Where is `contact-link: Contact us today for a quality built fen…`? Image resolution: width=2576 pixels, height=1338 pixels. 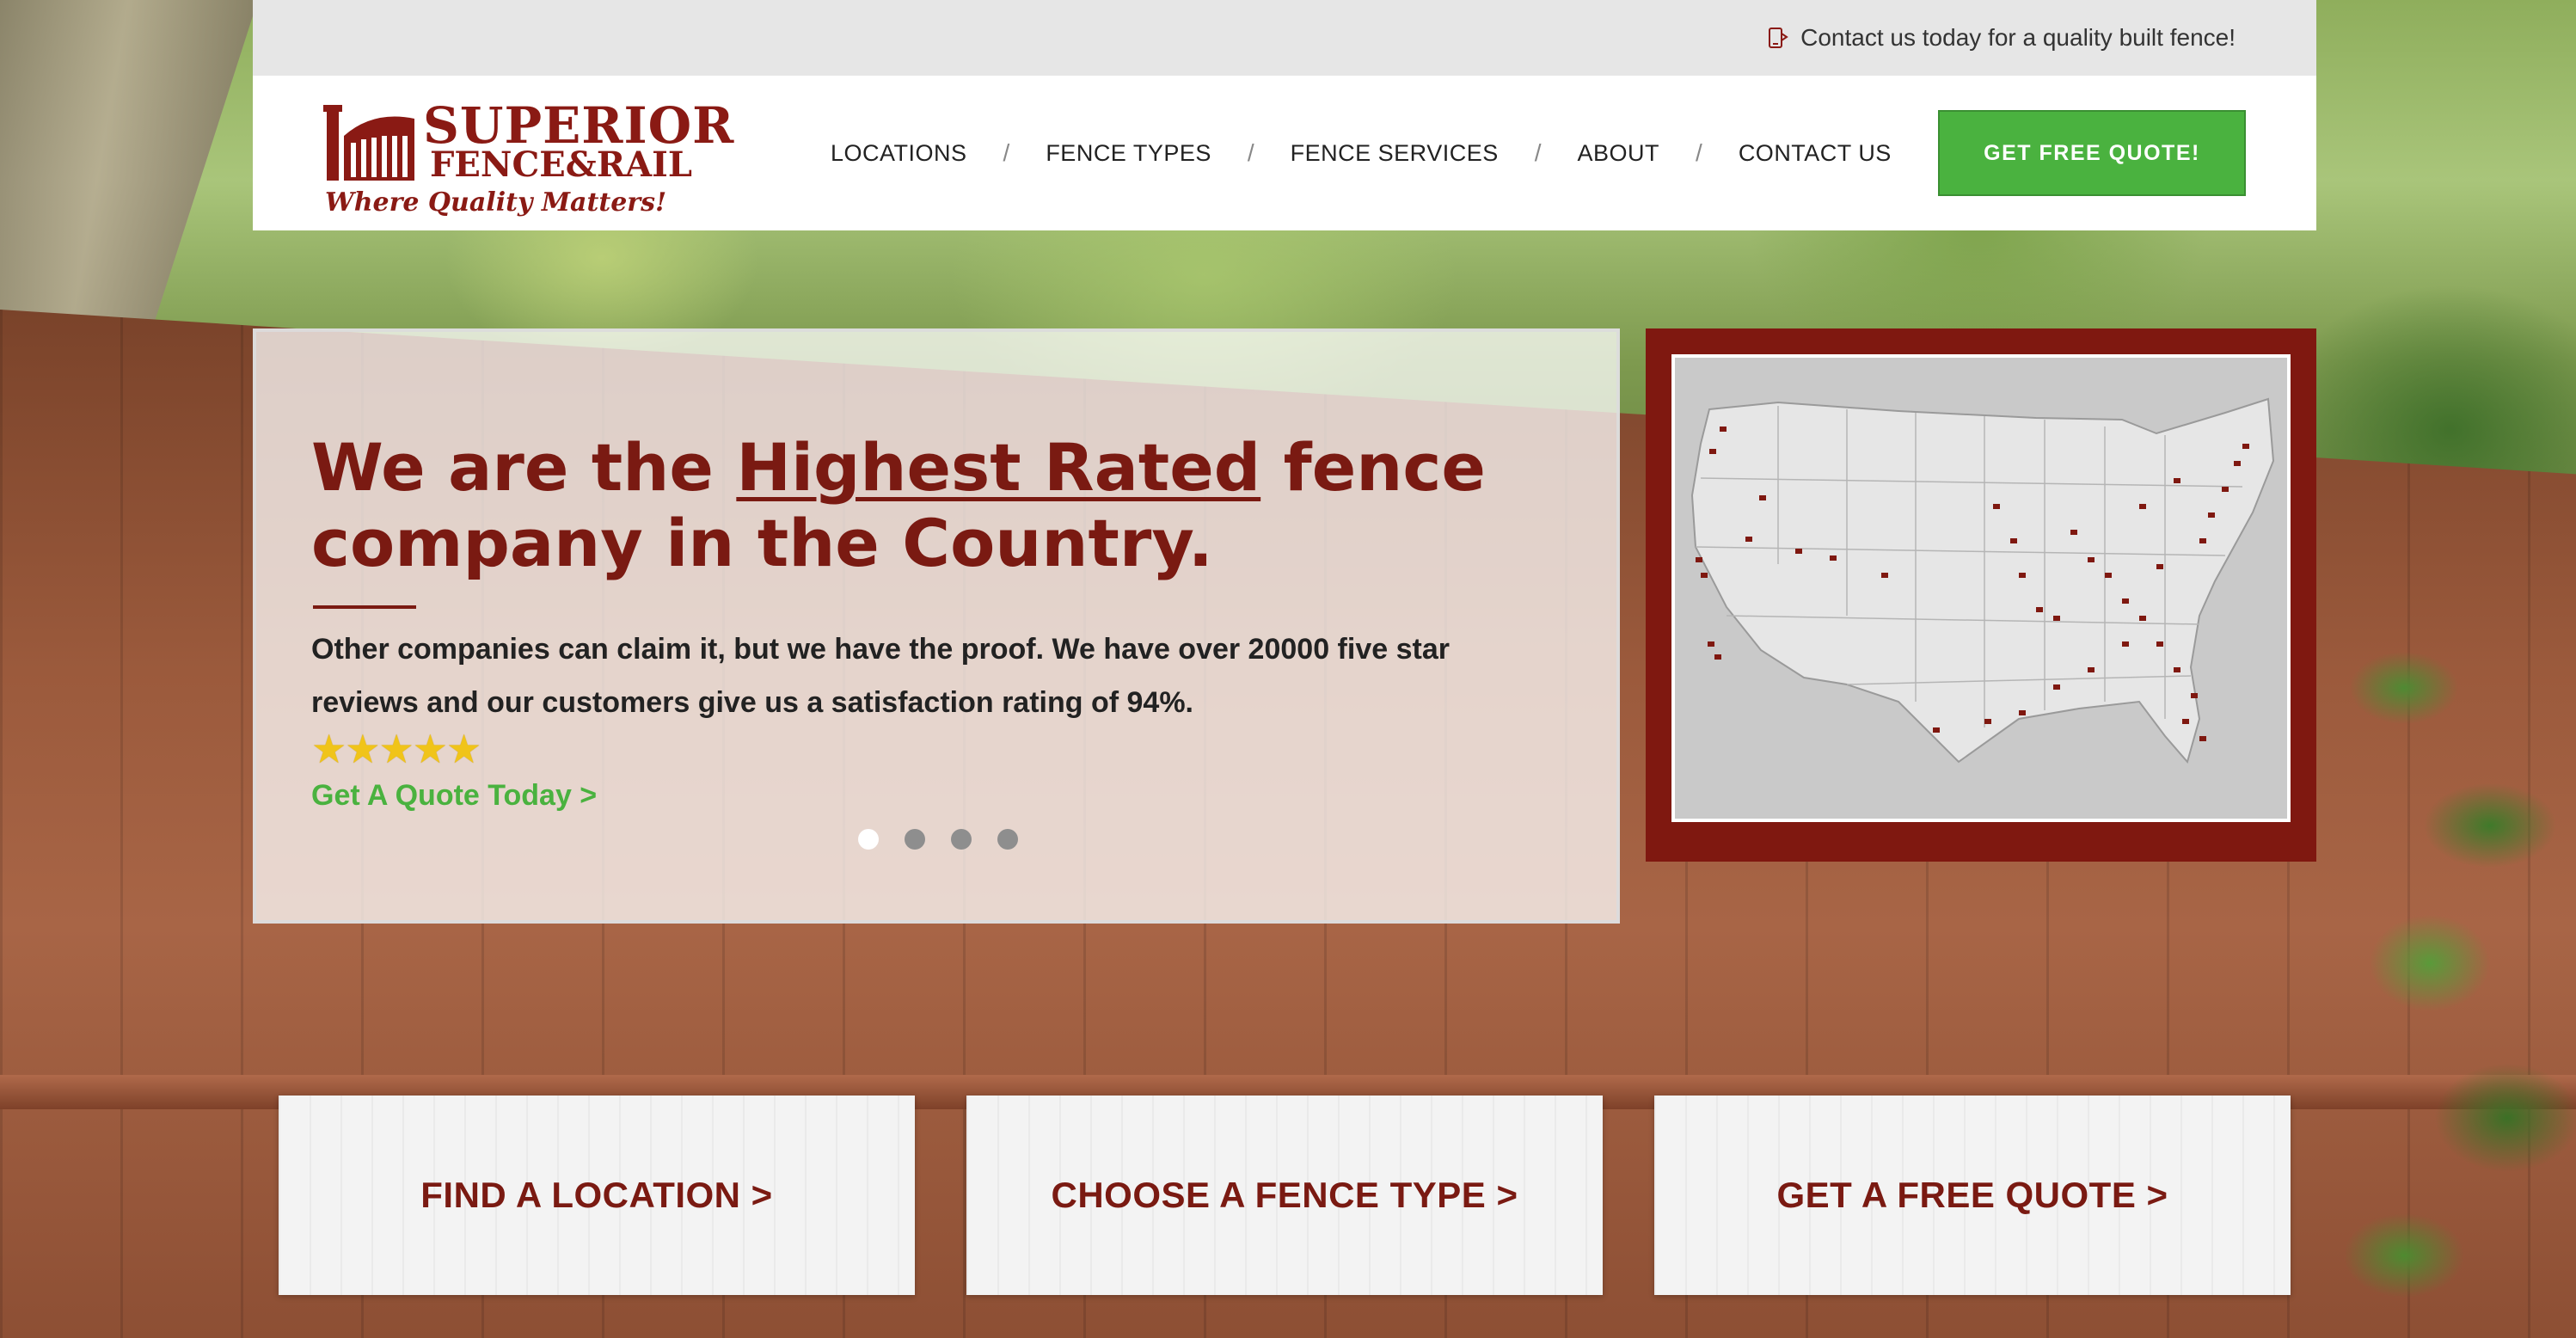 contact-link: Contact us today for a quality built fen… is located at coordinates (2001, 38).